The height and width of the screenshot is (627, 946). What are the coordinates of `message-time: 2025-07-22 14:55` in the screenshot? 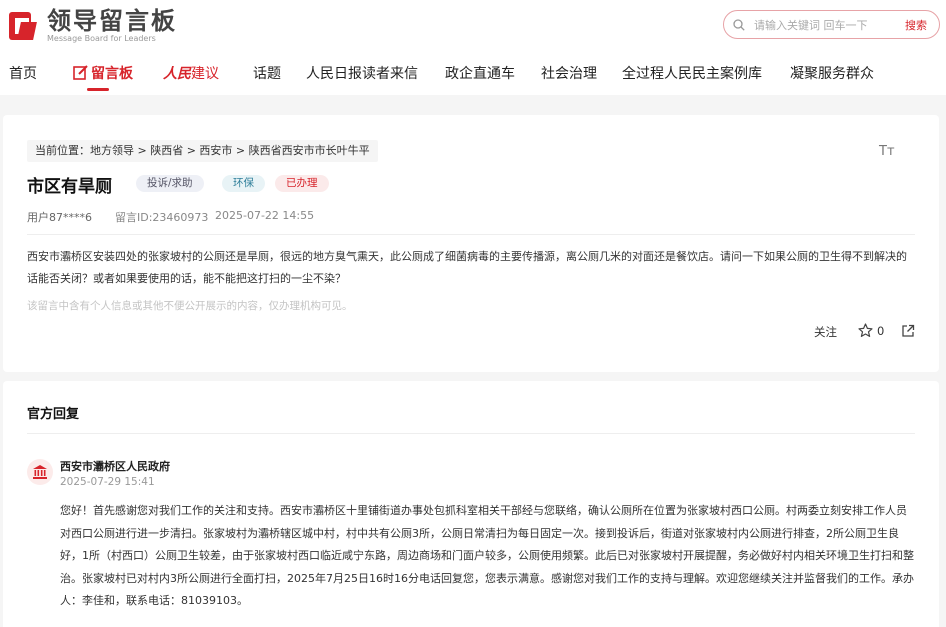 It's located at (265, 215).